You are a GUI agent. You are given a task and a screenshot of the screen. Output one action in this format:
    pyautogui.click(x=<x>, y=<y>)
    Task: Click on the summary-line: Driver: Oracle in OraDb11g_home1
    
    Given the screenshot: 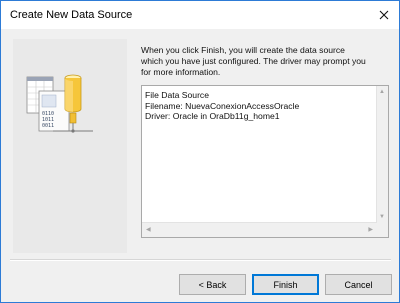 What is the action you would take?
    pyautogui.click(x=212, y=116)
    